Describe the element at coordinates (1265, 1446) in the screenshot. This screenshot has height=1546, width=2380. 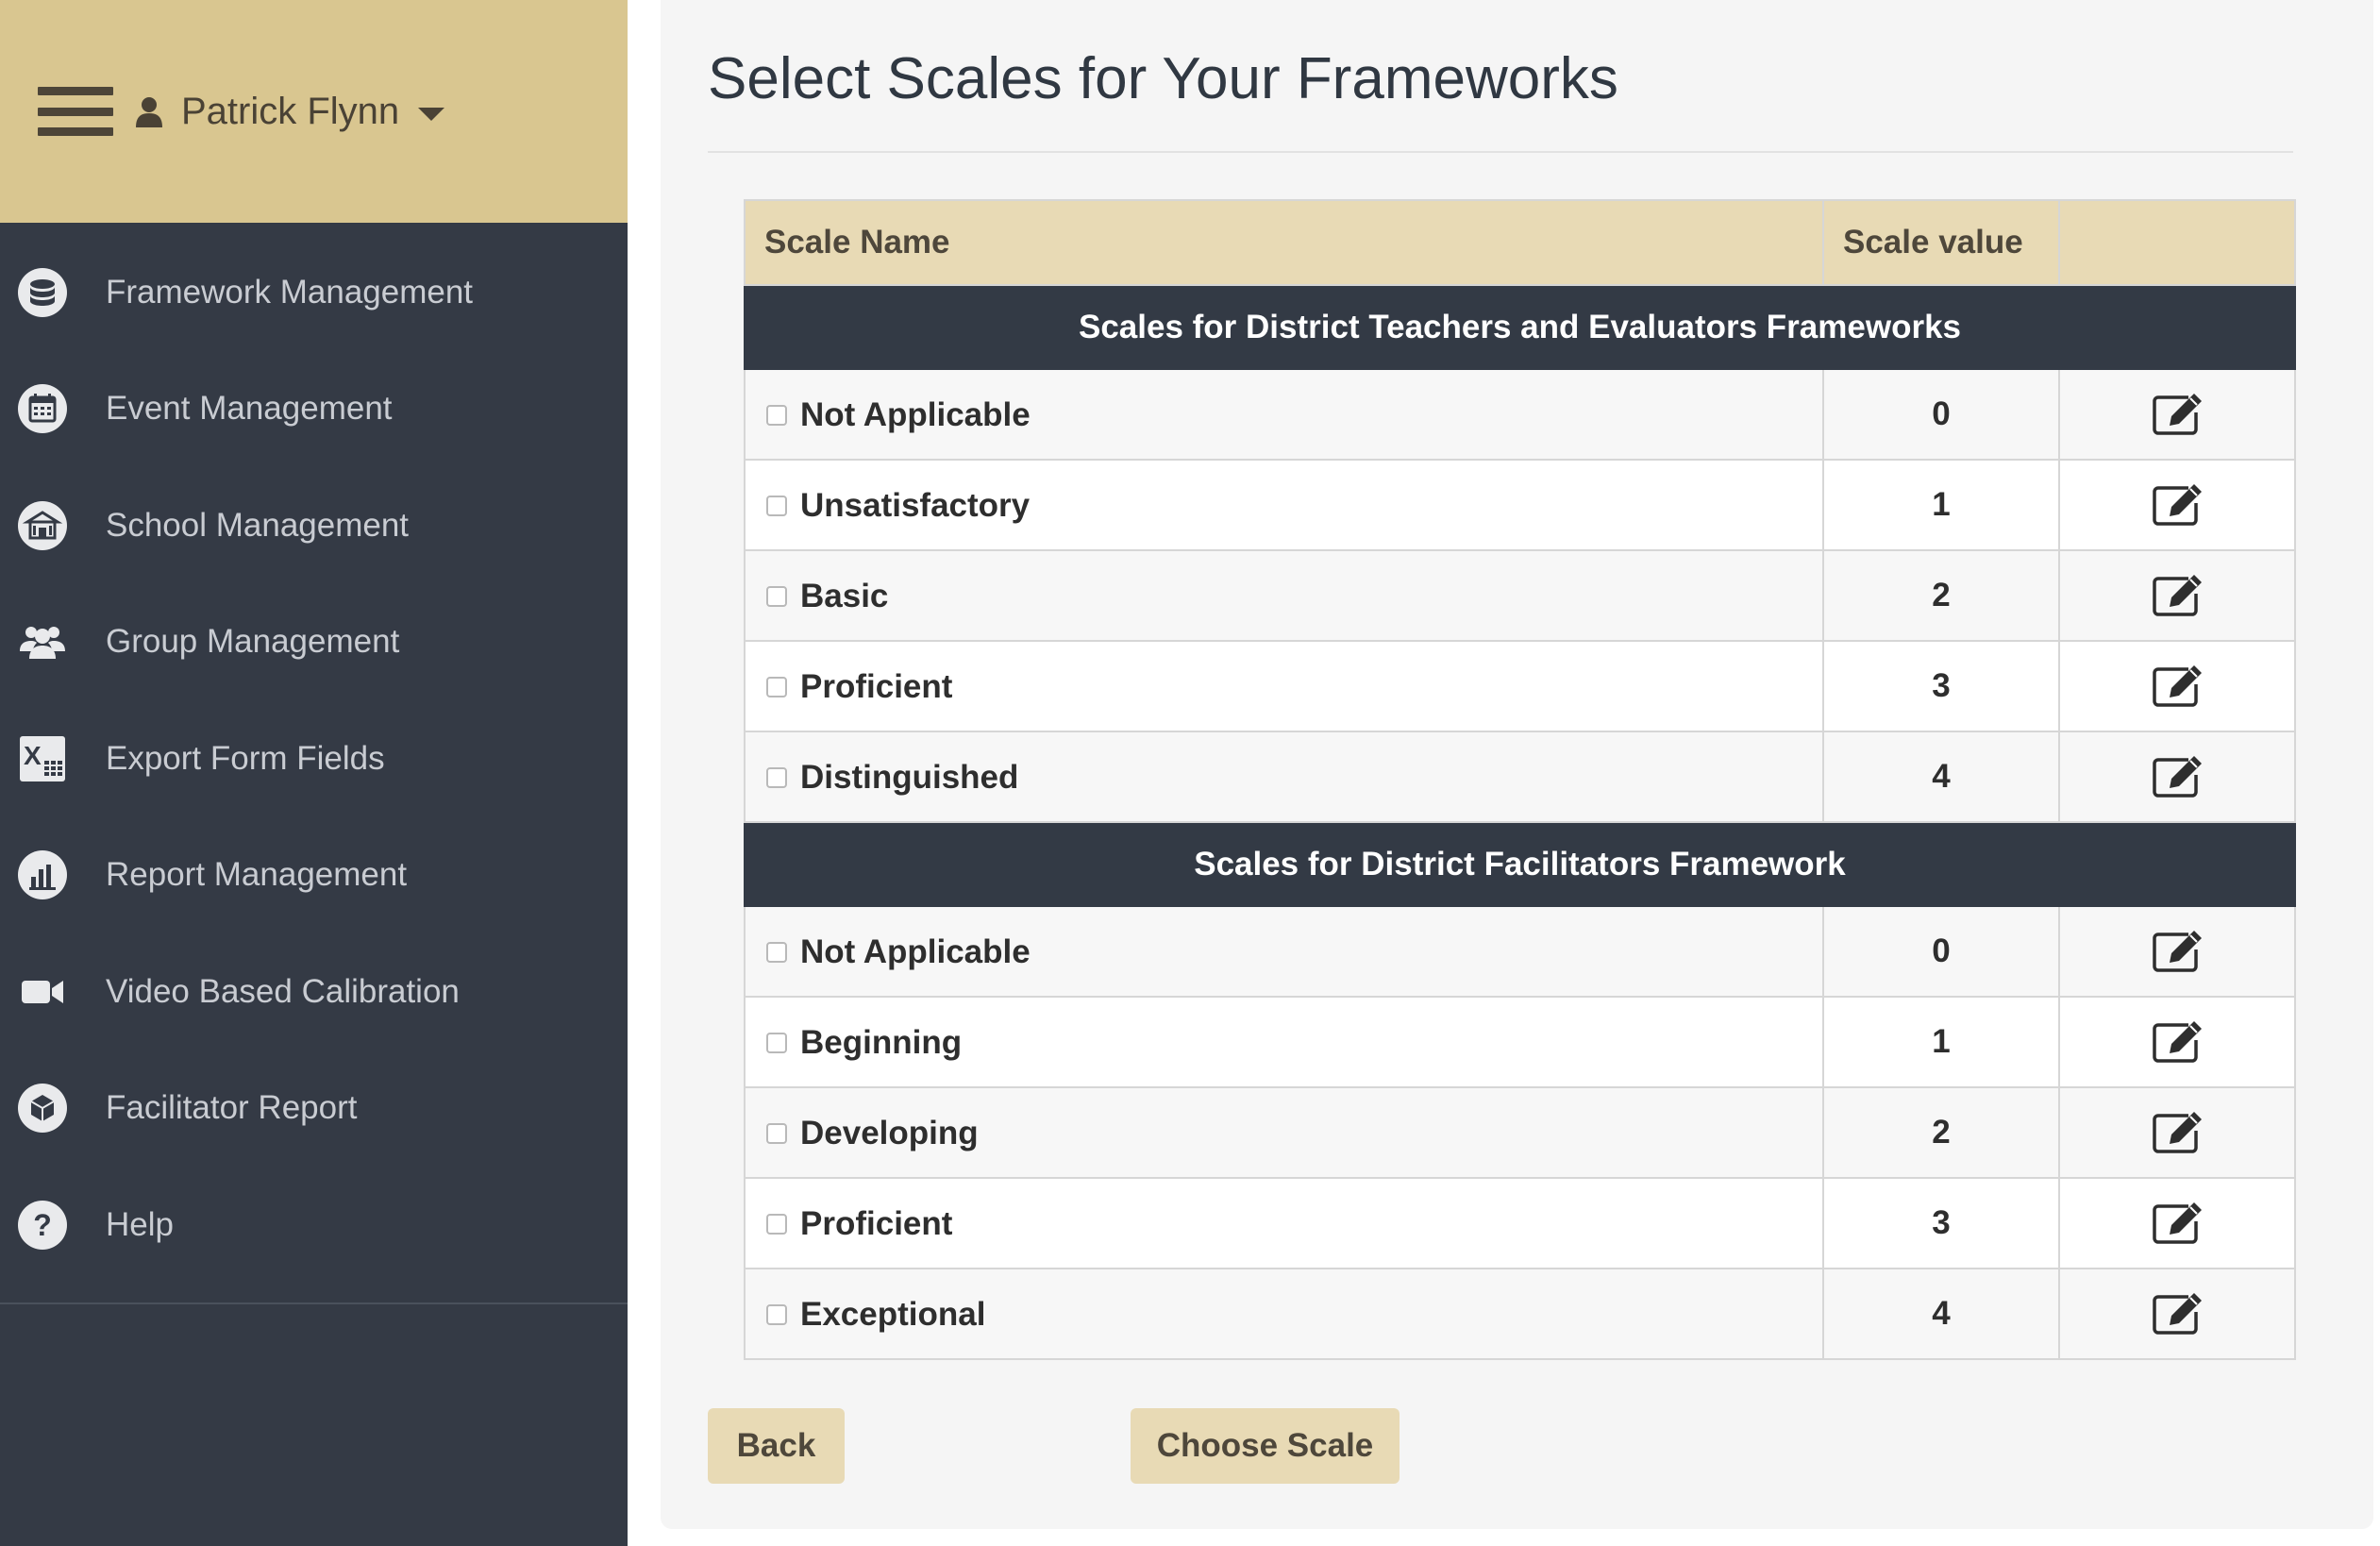
I see `choose-scale-button: Choose Scale` at that location.